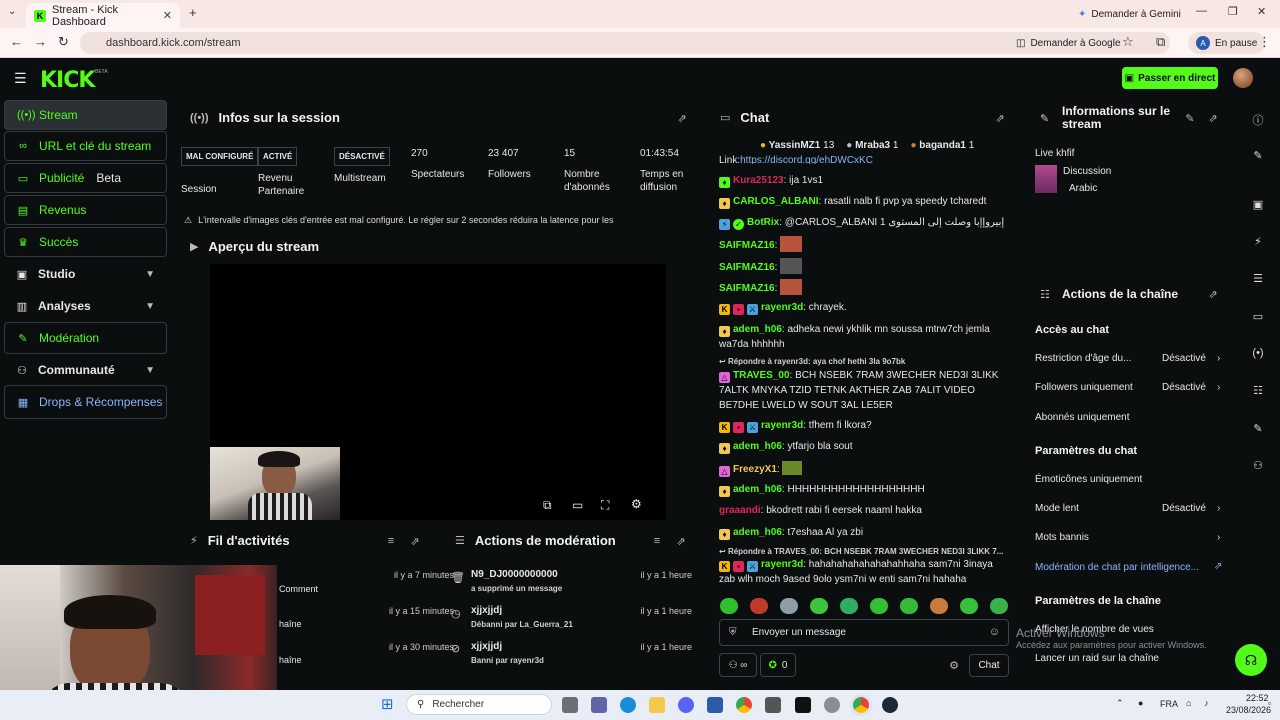  I want to click on shield-icon: ⛨, so click(733, 632).